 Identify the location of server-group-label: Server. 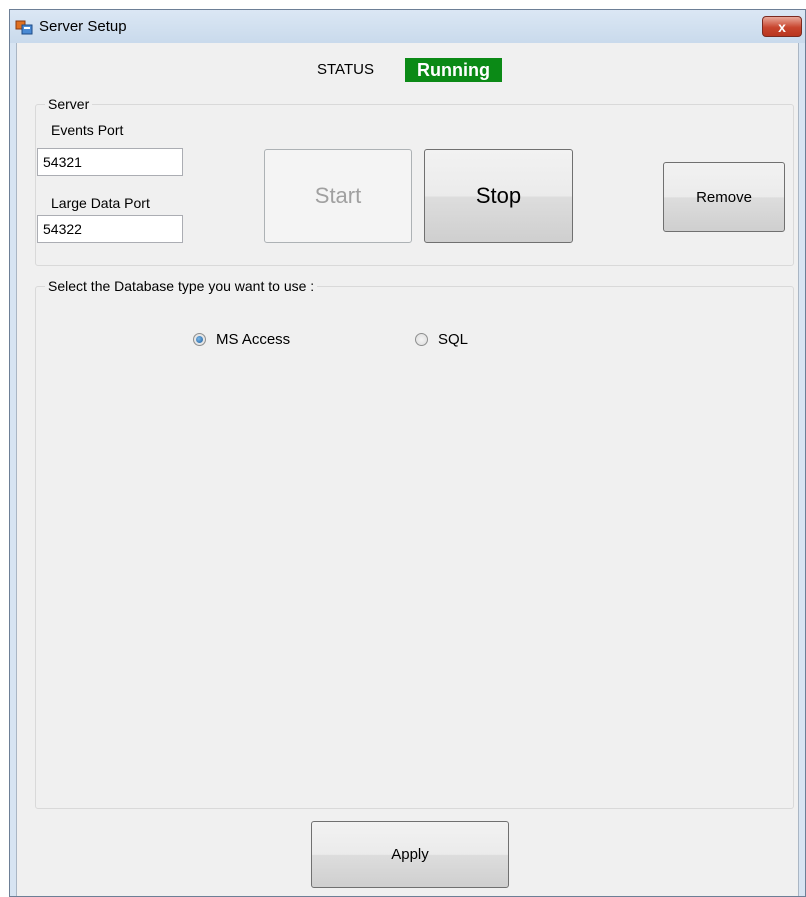
(69, 104).